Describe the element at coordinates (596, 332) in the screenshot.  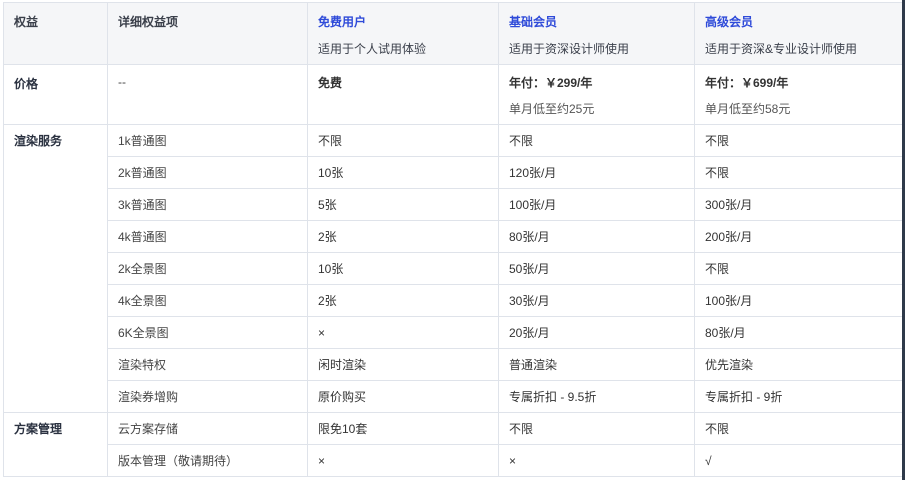
I see `cell-basic: 20张/月` at that location.